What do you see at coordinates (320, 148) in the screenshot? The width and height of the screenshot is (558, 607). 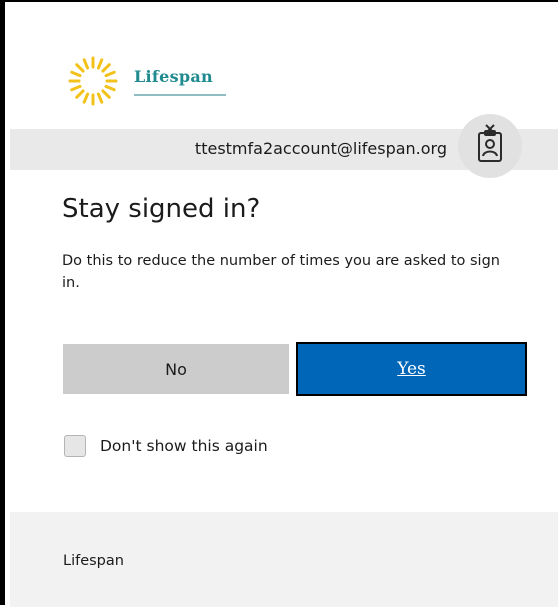 I see `account-email: ttestmfa2account@lifespan.org` at bounding box center [320, 148].